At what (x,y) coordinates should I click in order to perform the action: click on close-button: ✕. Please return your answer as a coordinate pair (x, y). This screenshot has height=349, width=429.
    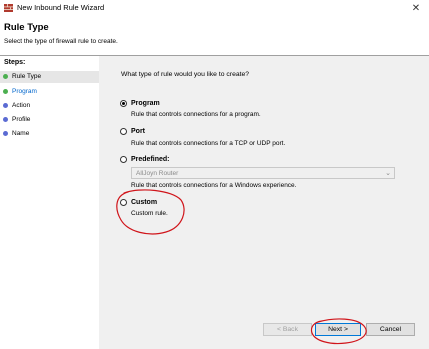
    Looking at the image, I should click on (416, 8).